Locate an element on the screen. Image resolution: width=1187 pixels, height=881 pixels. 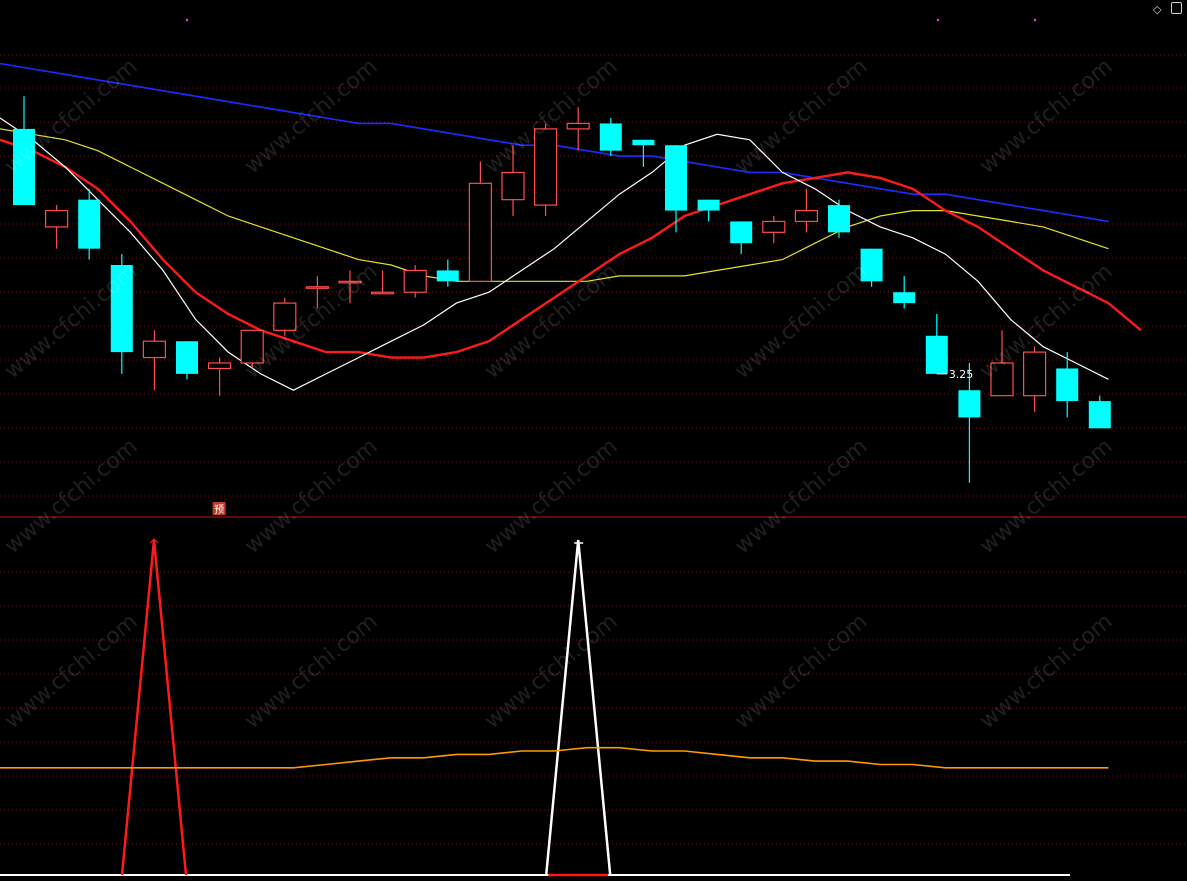
low-price-label: 3.25 is located at coordinates (961, 374).